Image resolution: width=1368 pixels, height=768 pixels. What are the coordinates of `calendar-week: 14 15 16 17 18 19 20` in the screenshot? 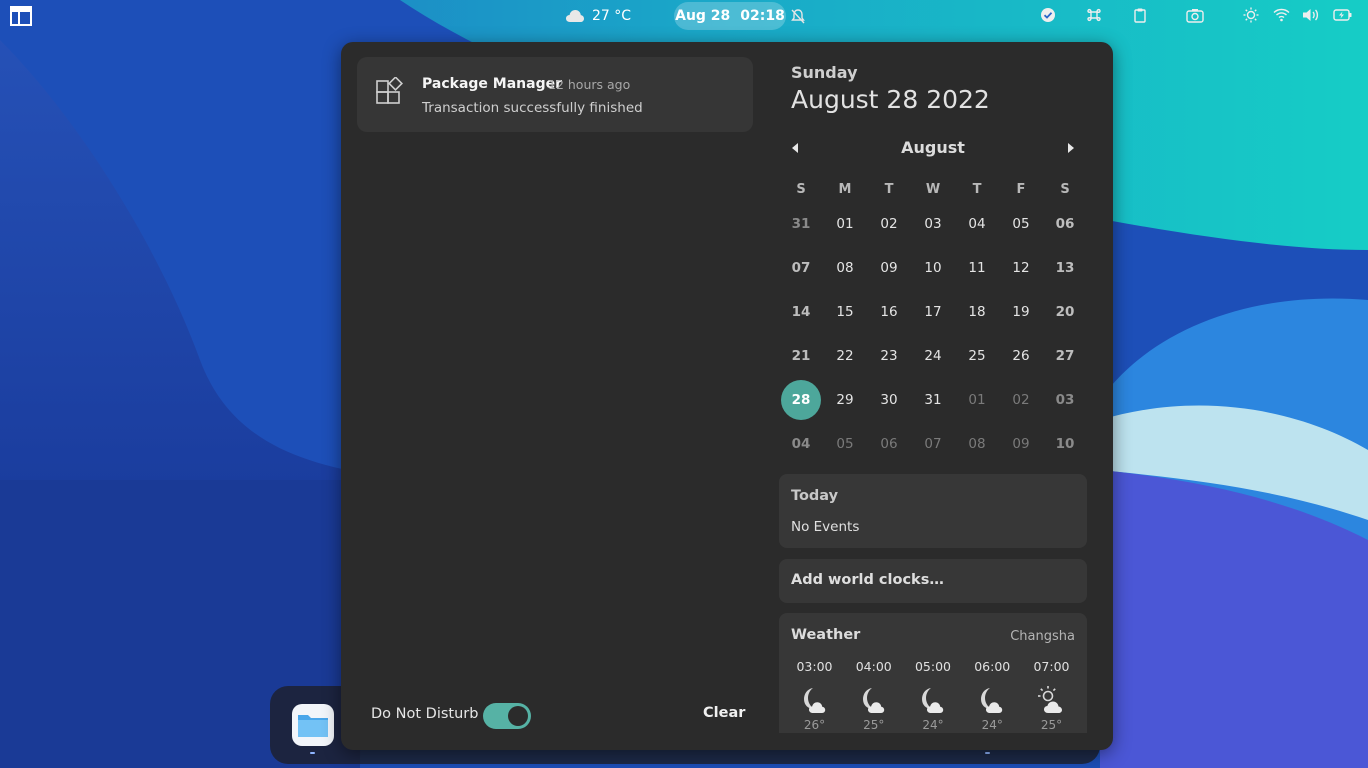 It's located at (933, 312).